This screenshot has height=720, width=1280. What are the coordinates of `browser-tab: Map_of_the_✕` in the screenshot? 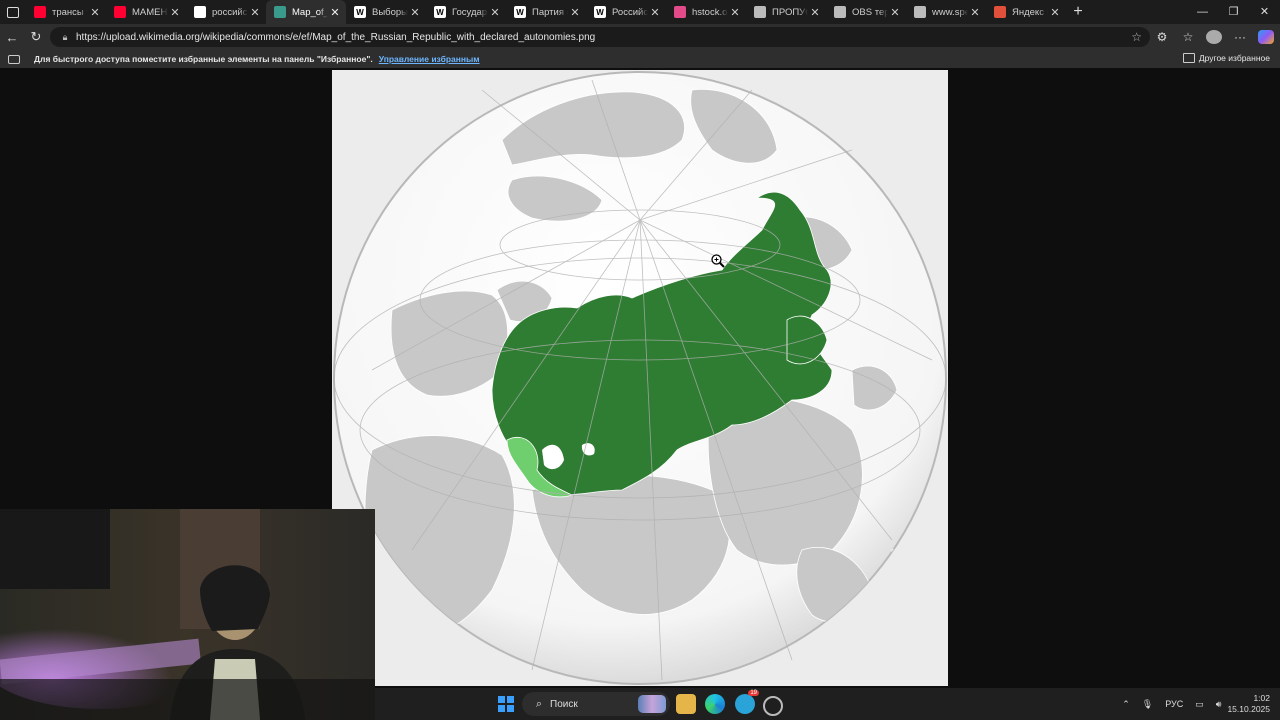 It's located at (306, 12).